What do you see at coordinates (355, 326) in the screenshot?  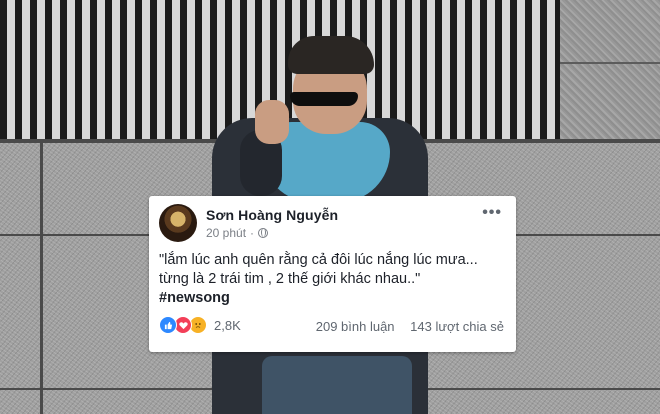 I see `comments-count: 209 bình luận` at bounding box center [355, 326].